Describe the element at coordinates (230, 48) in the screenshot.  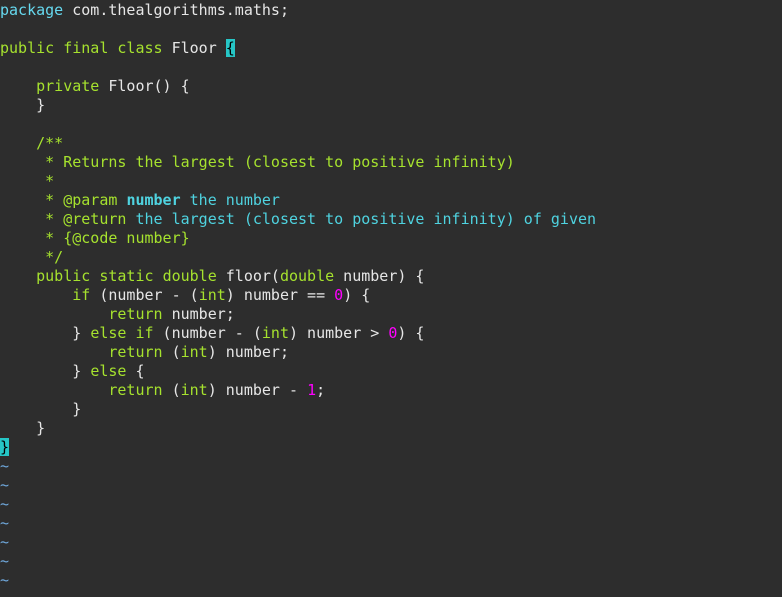
I see `matched-brace: {` at that location.